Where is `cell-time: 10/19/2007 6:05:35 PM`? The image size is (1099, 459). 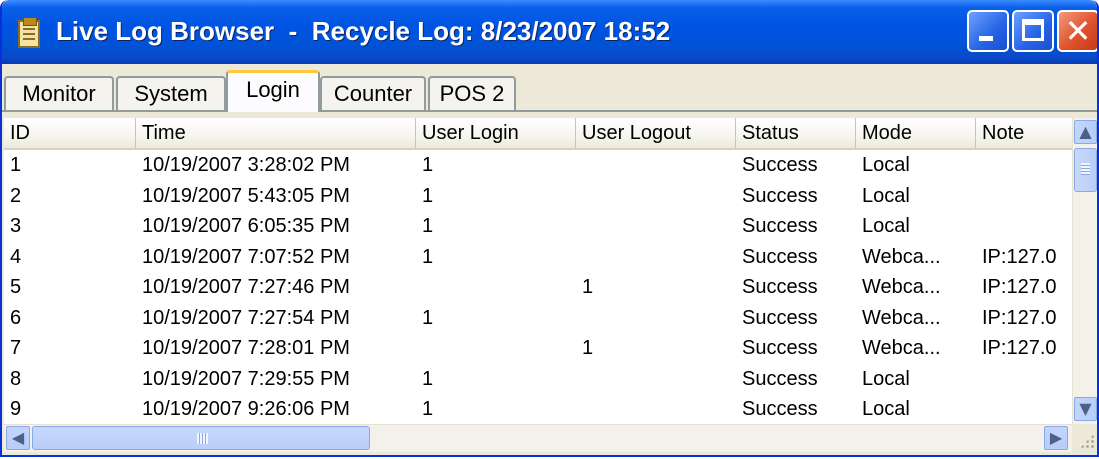
cell-time: 10/19/2007 6:05:35 PM is located at coordinates (246, 226).